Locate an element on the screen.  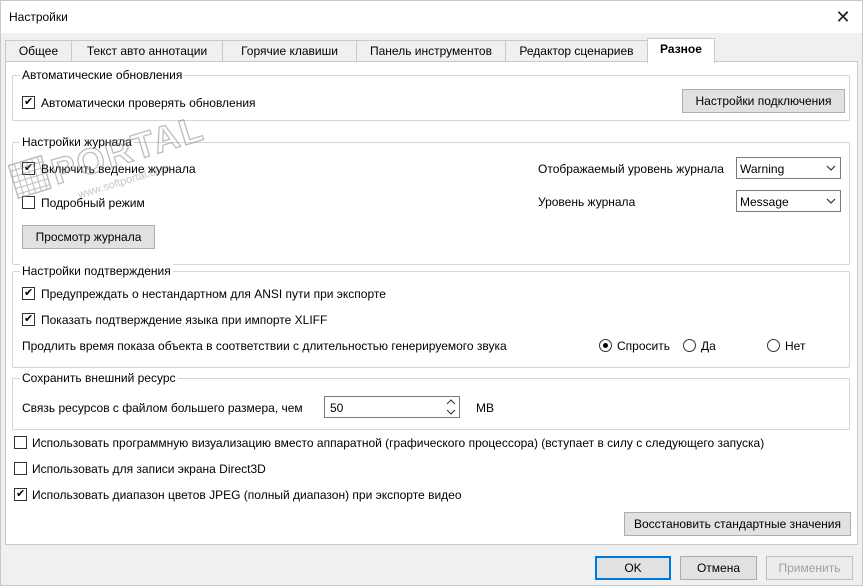
apply-button: Применить is located at coordinates (809, 568).